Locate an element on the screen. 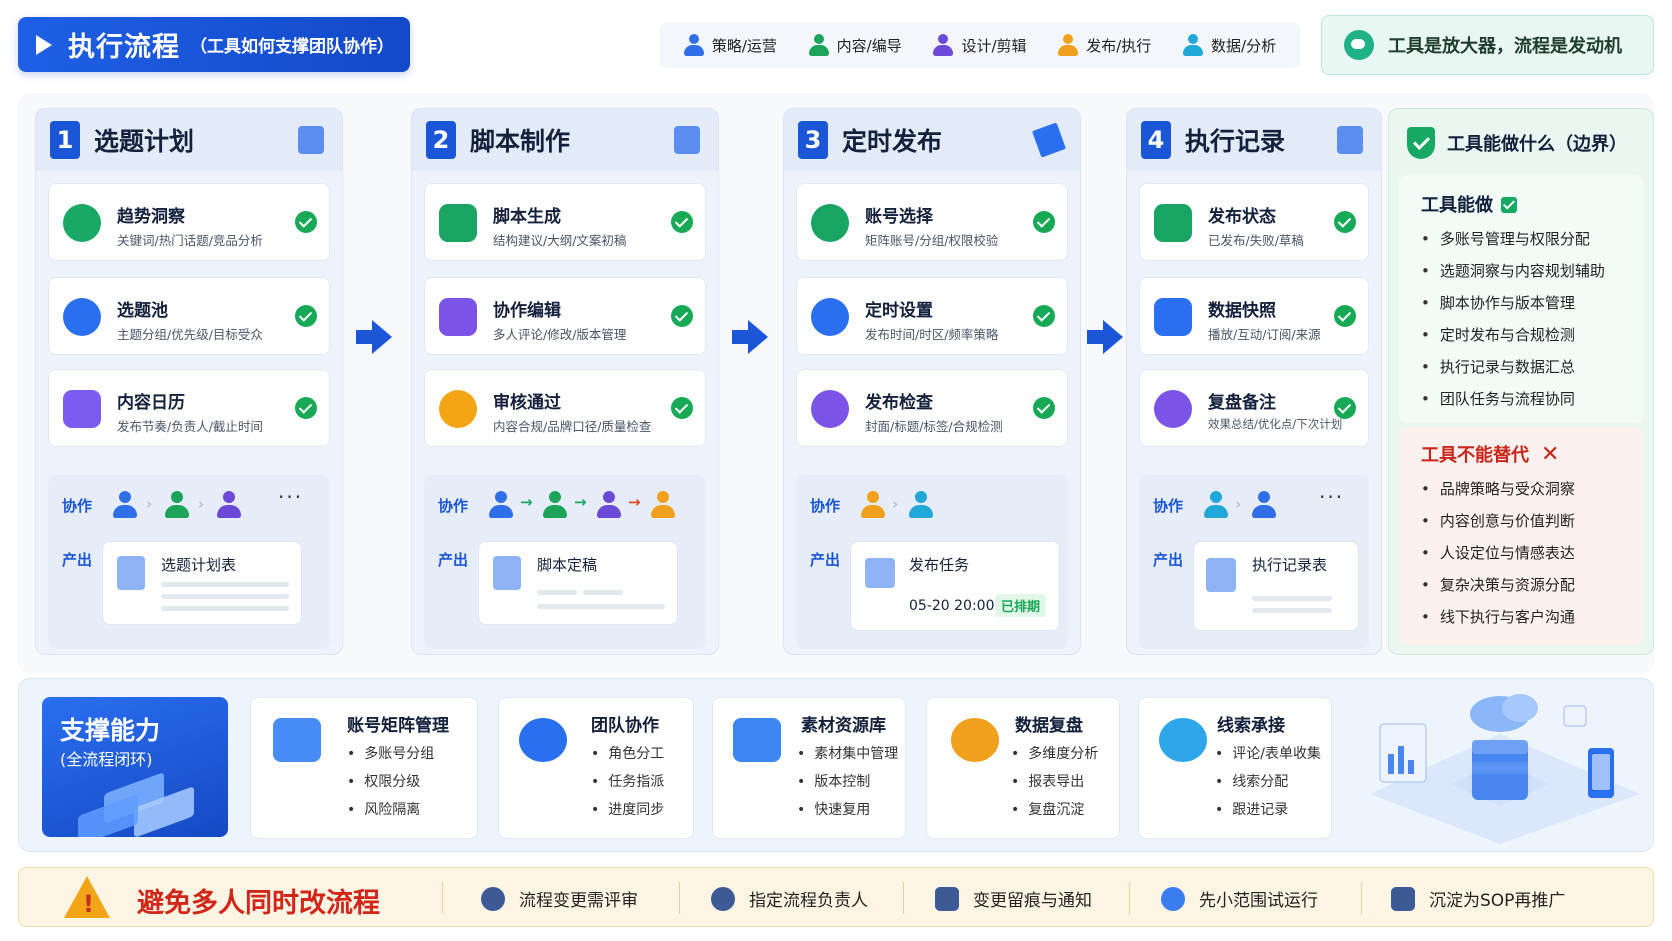 The image size is (1672, 941). task-card: 脚本生成 结构建议/大纲/文案初稿 is located at coordinates (565, 222).